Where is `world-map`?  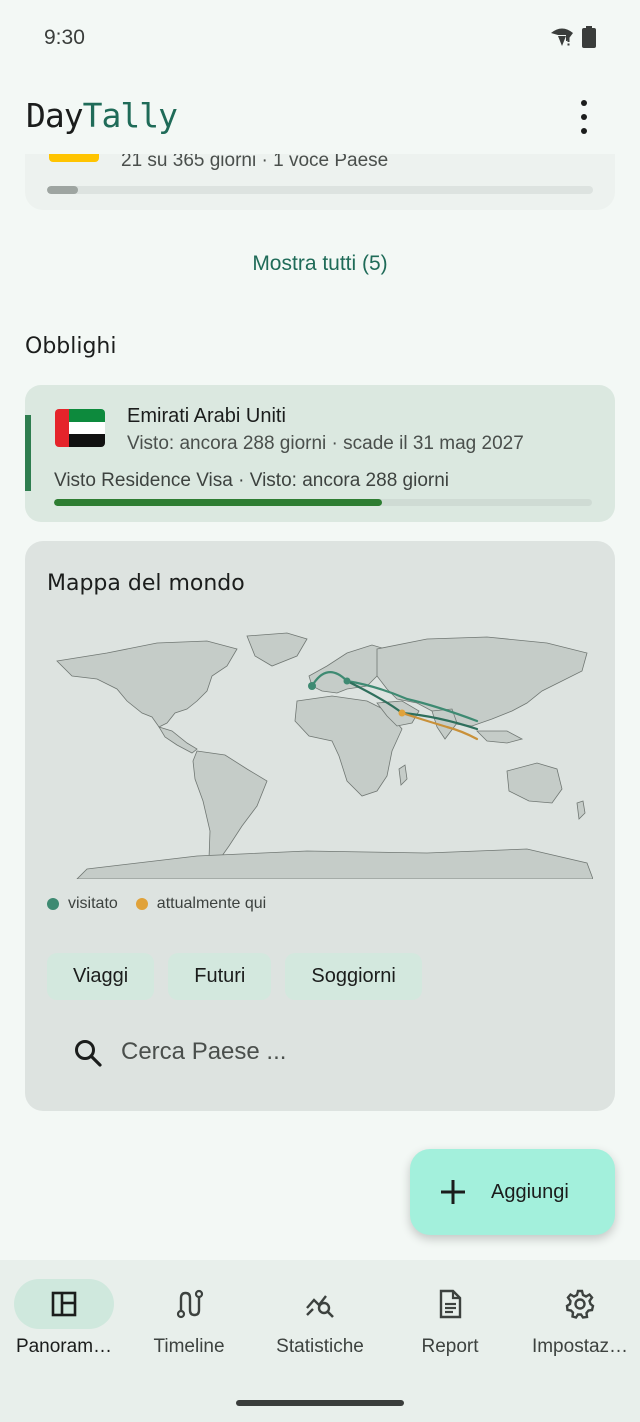
world-map is located at coordinates (320, 755).